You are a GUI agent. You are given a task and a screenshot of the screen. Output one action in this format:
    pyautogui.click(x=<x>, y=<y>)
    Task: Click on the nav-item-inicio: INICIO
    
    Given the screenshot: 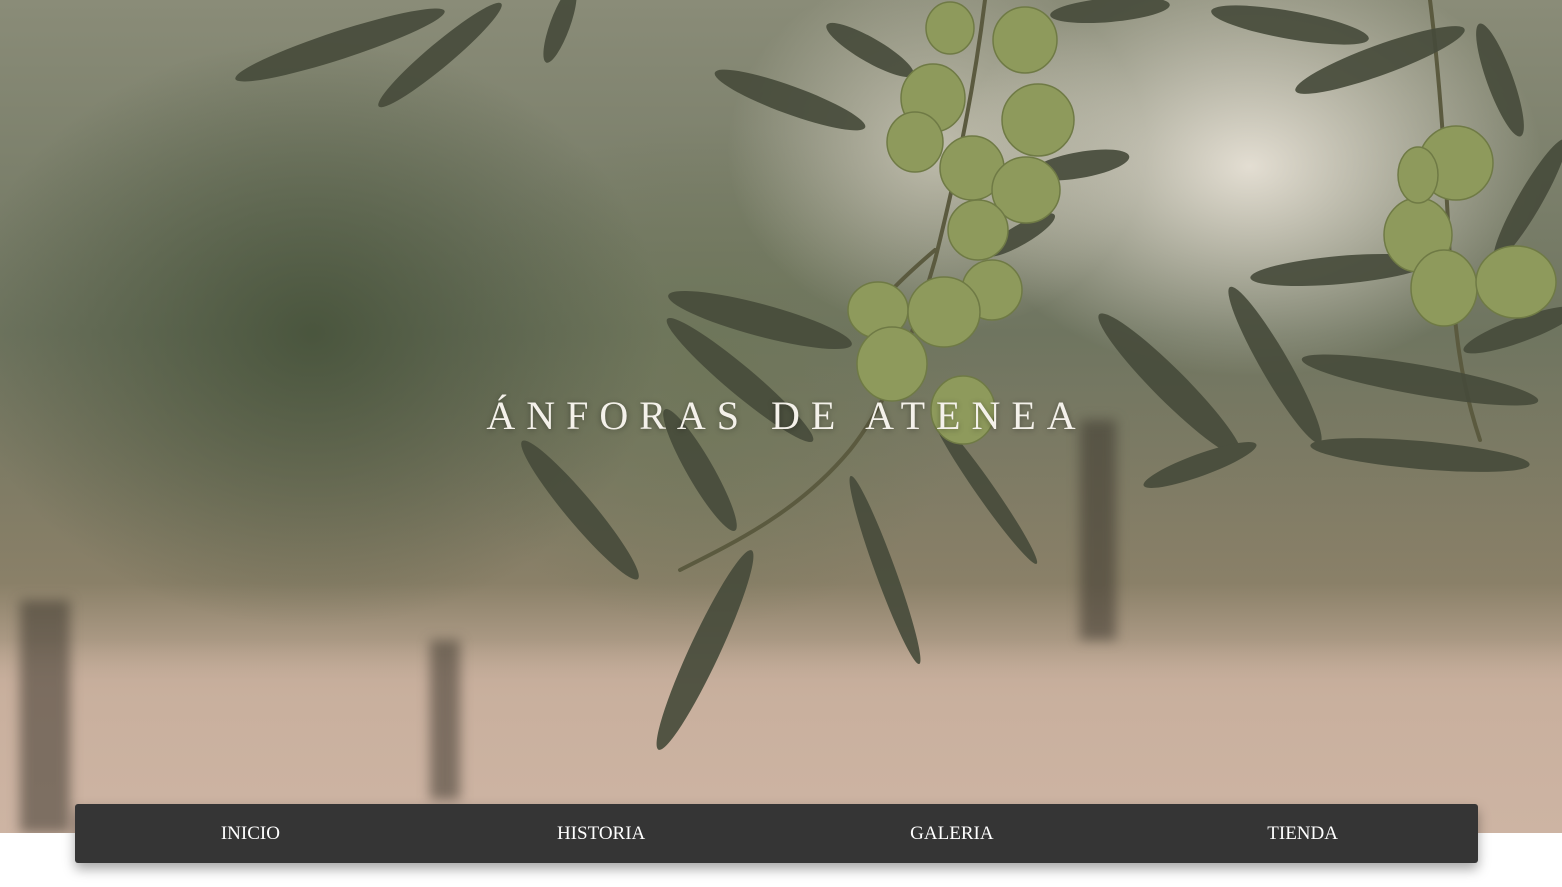 What is the action you would take?
    pyautogui.click(x=250, y=833)
    